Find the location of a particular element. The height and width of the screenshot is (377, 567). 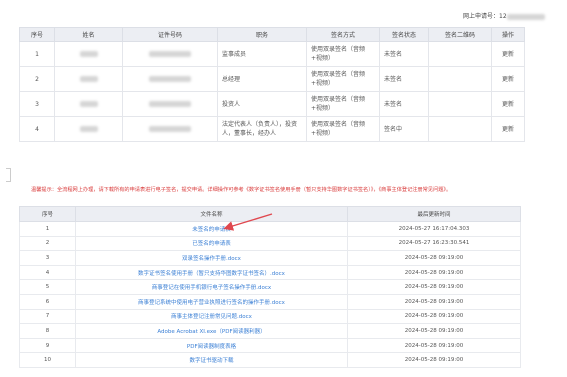

signer-no: 3 is located at coordinates (37, 104).